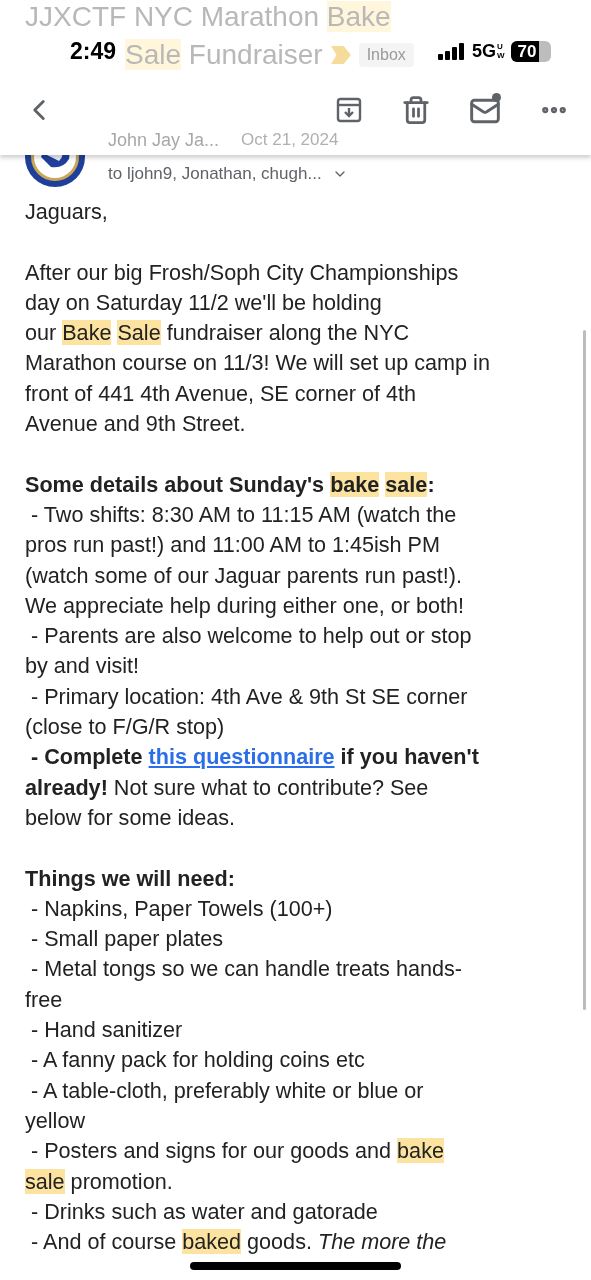 The width and height of the screenshot is (591, 1280). I want to click on email-text-line: - A fanny pack for holding coins etc, so click(197, 1060).